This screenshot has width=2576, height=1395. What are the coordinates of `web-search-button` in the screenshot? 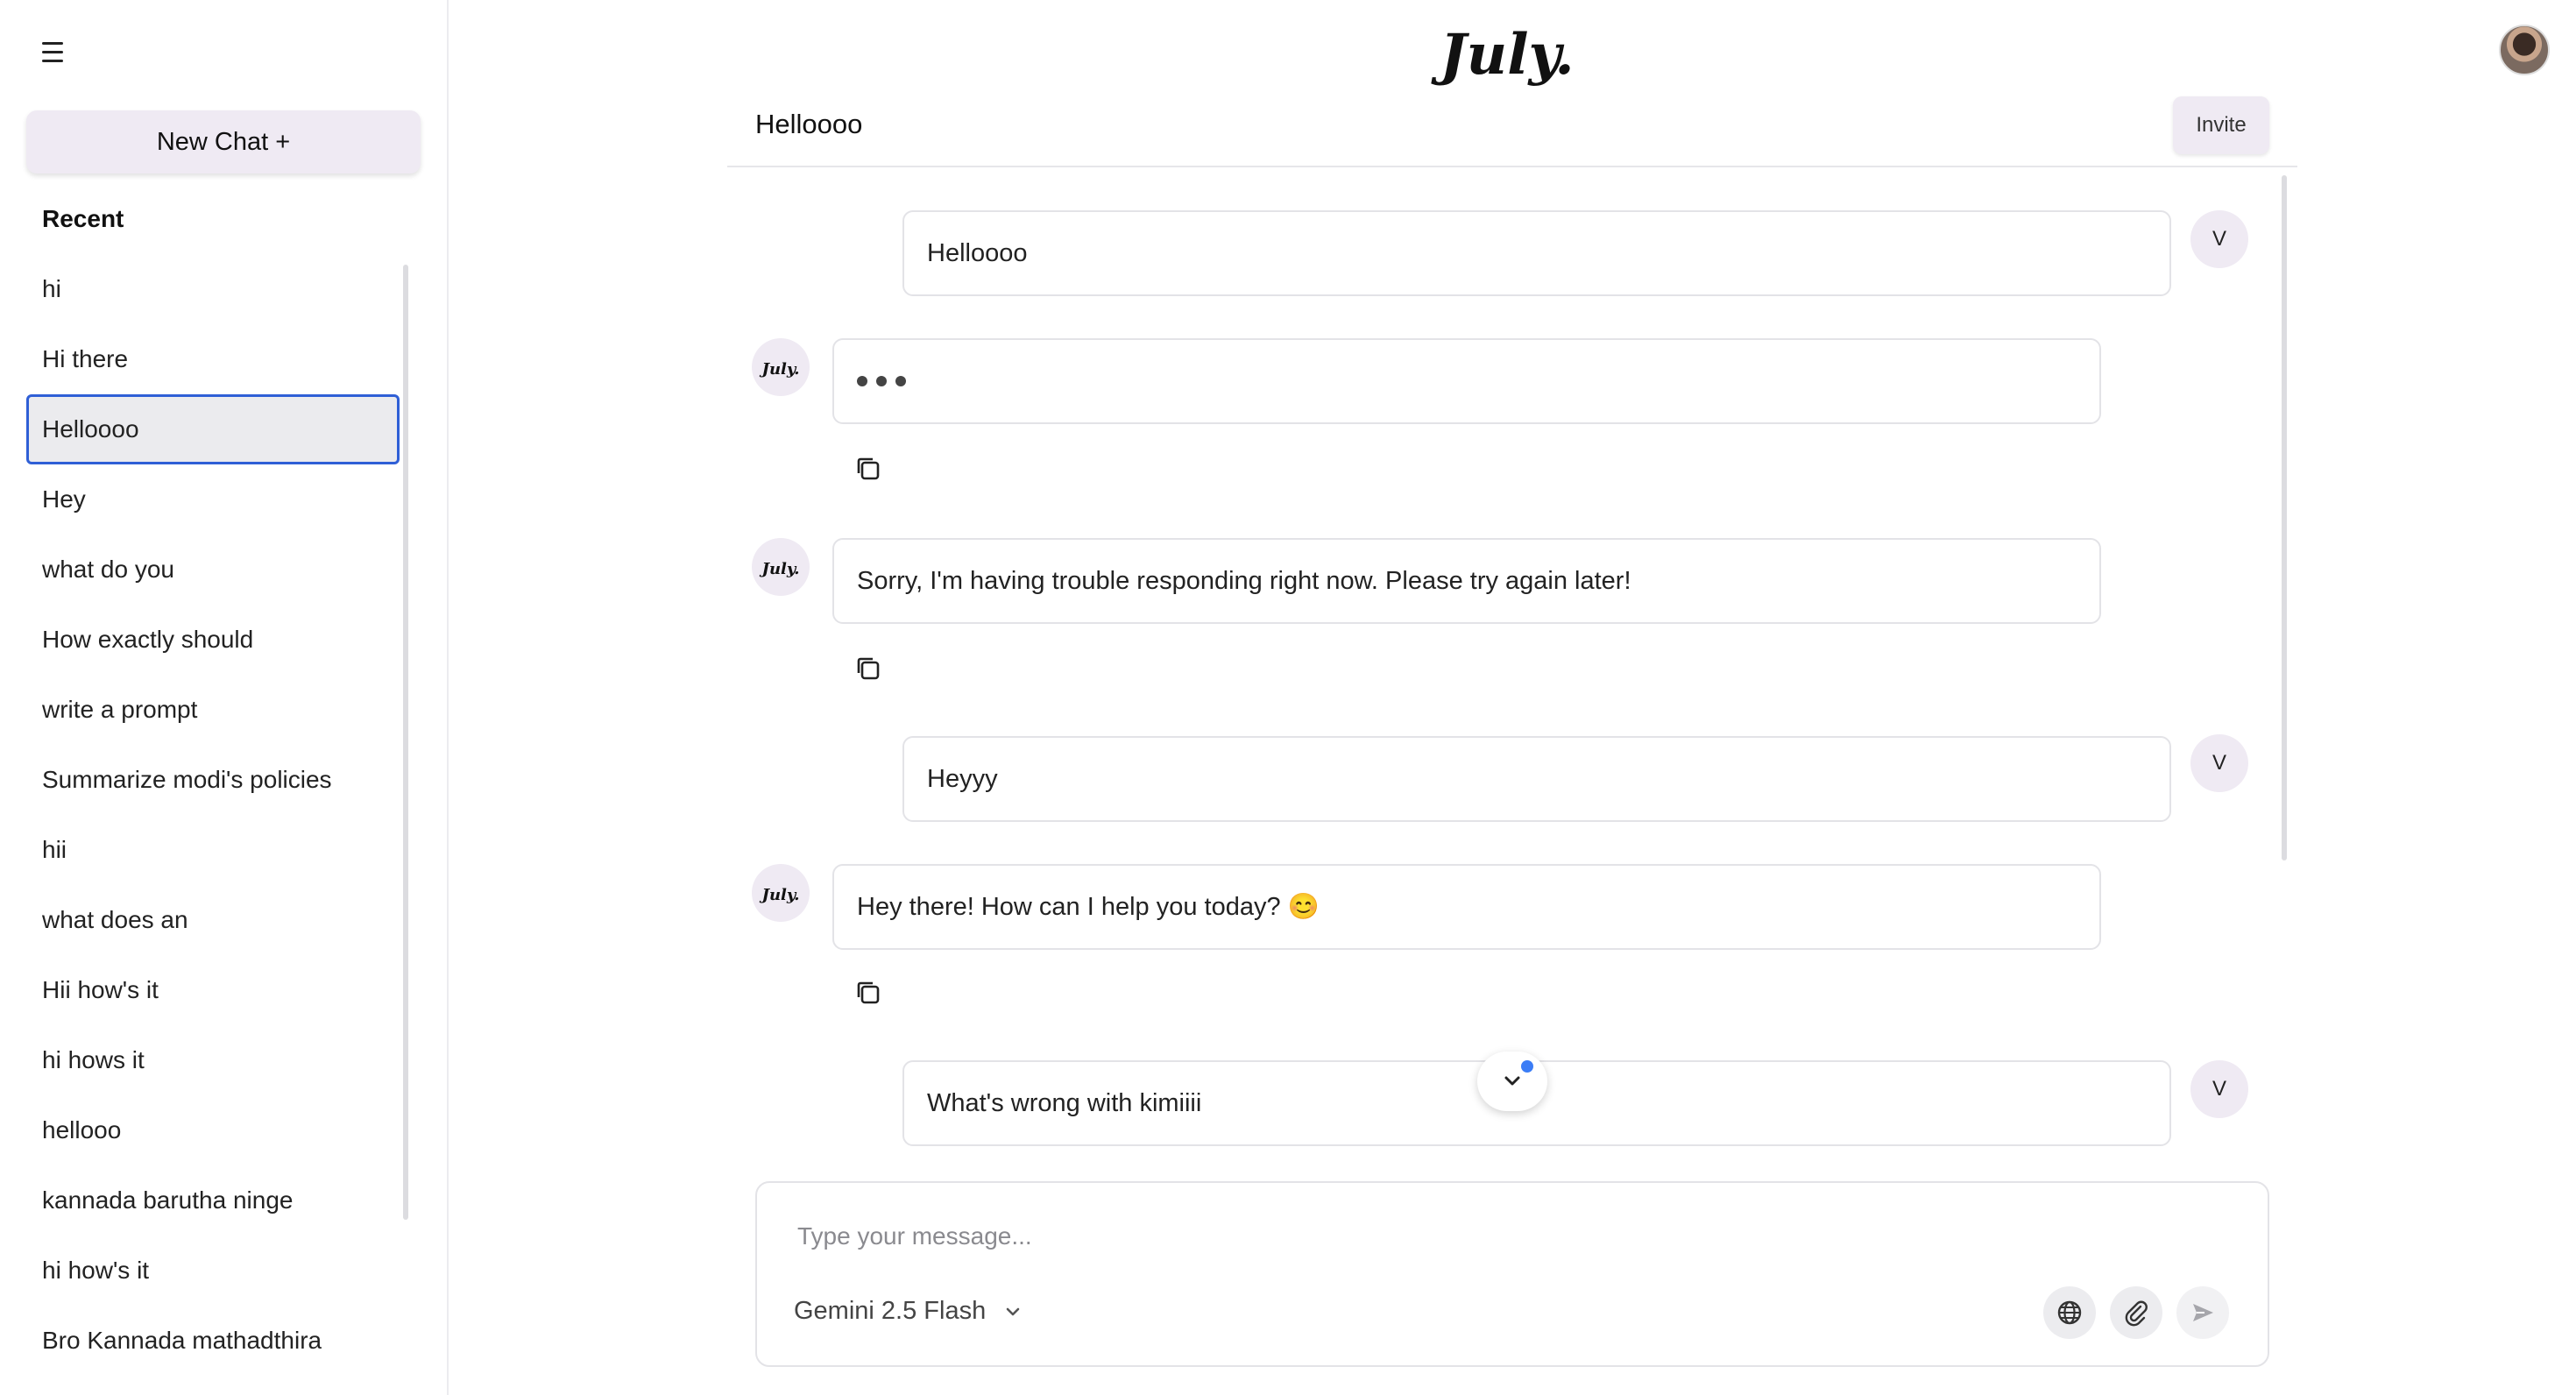 It's located at (2069, 1312).